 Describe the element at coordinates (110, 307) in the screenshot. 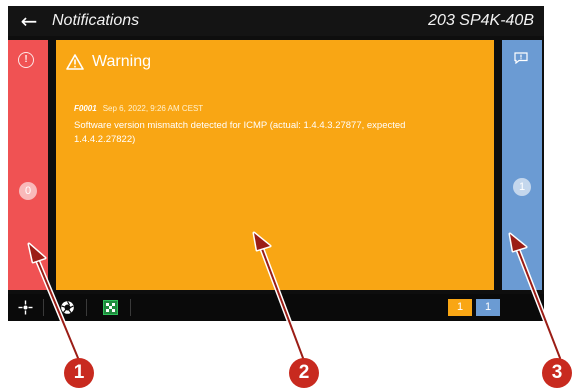

I see `pattern-grid-icon` at that location.